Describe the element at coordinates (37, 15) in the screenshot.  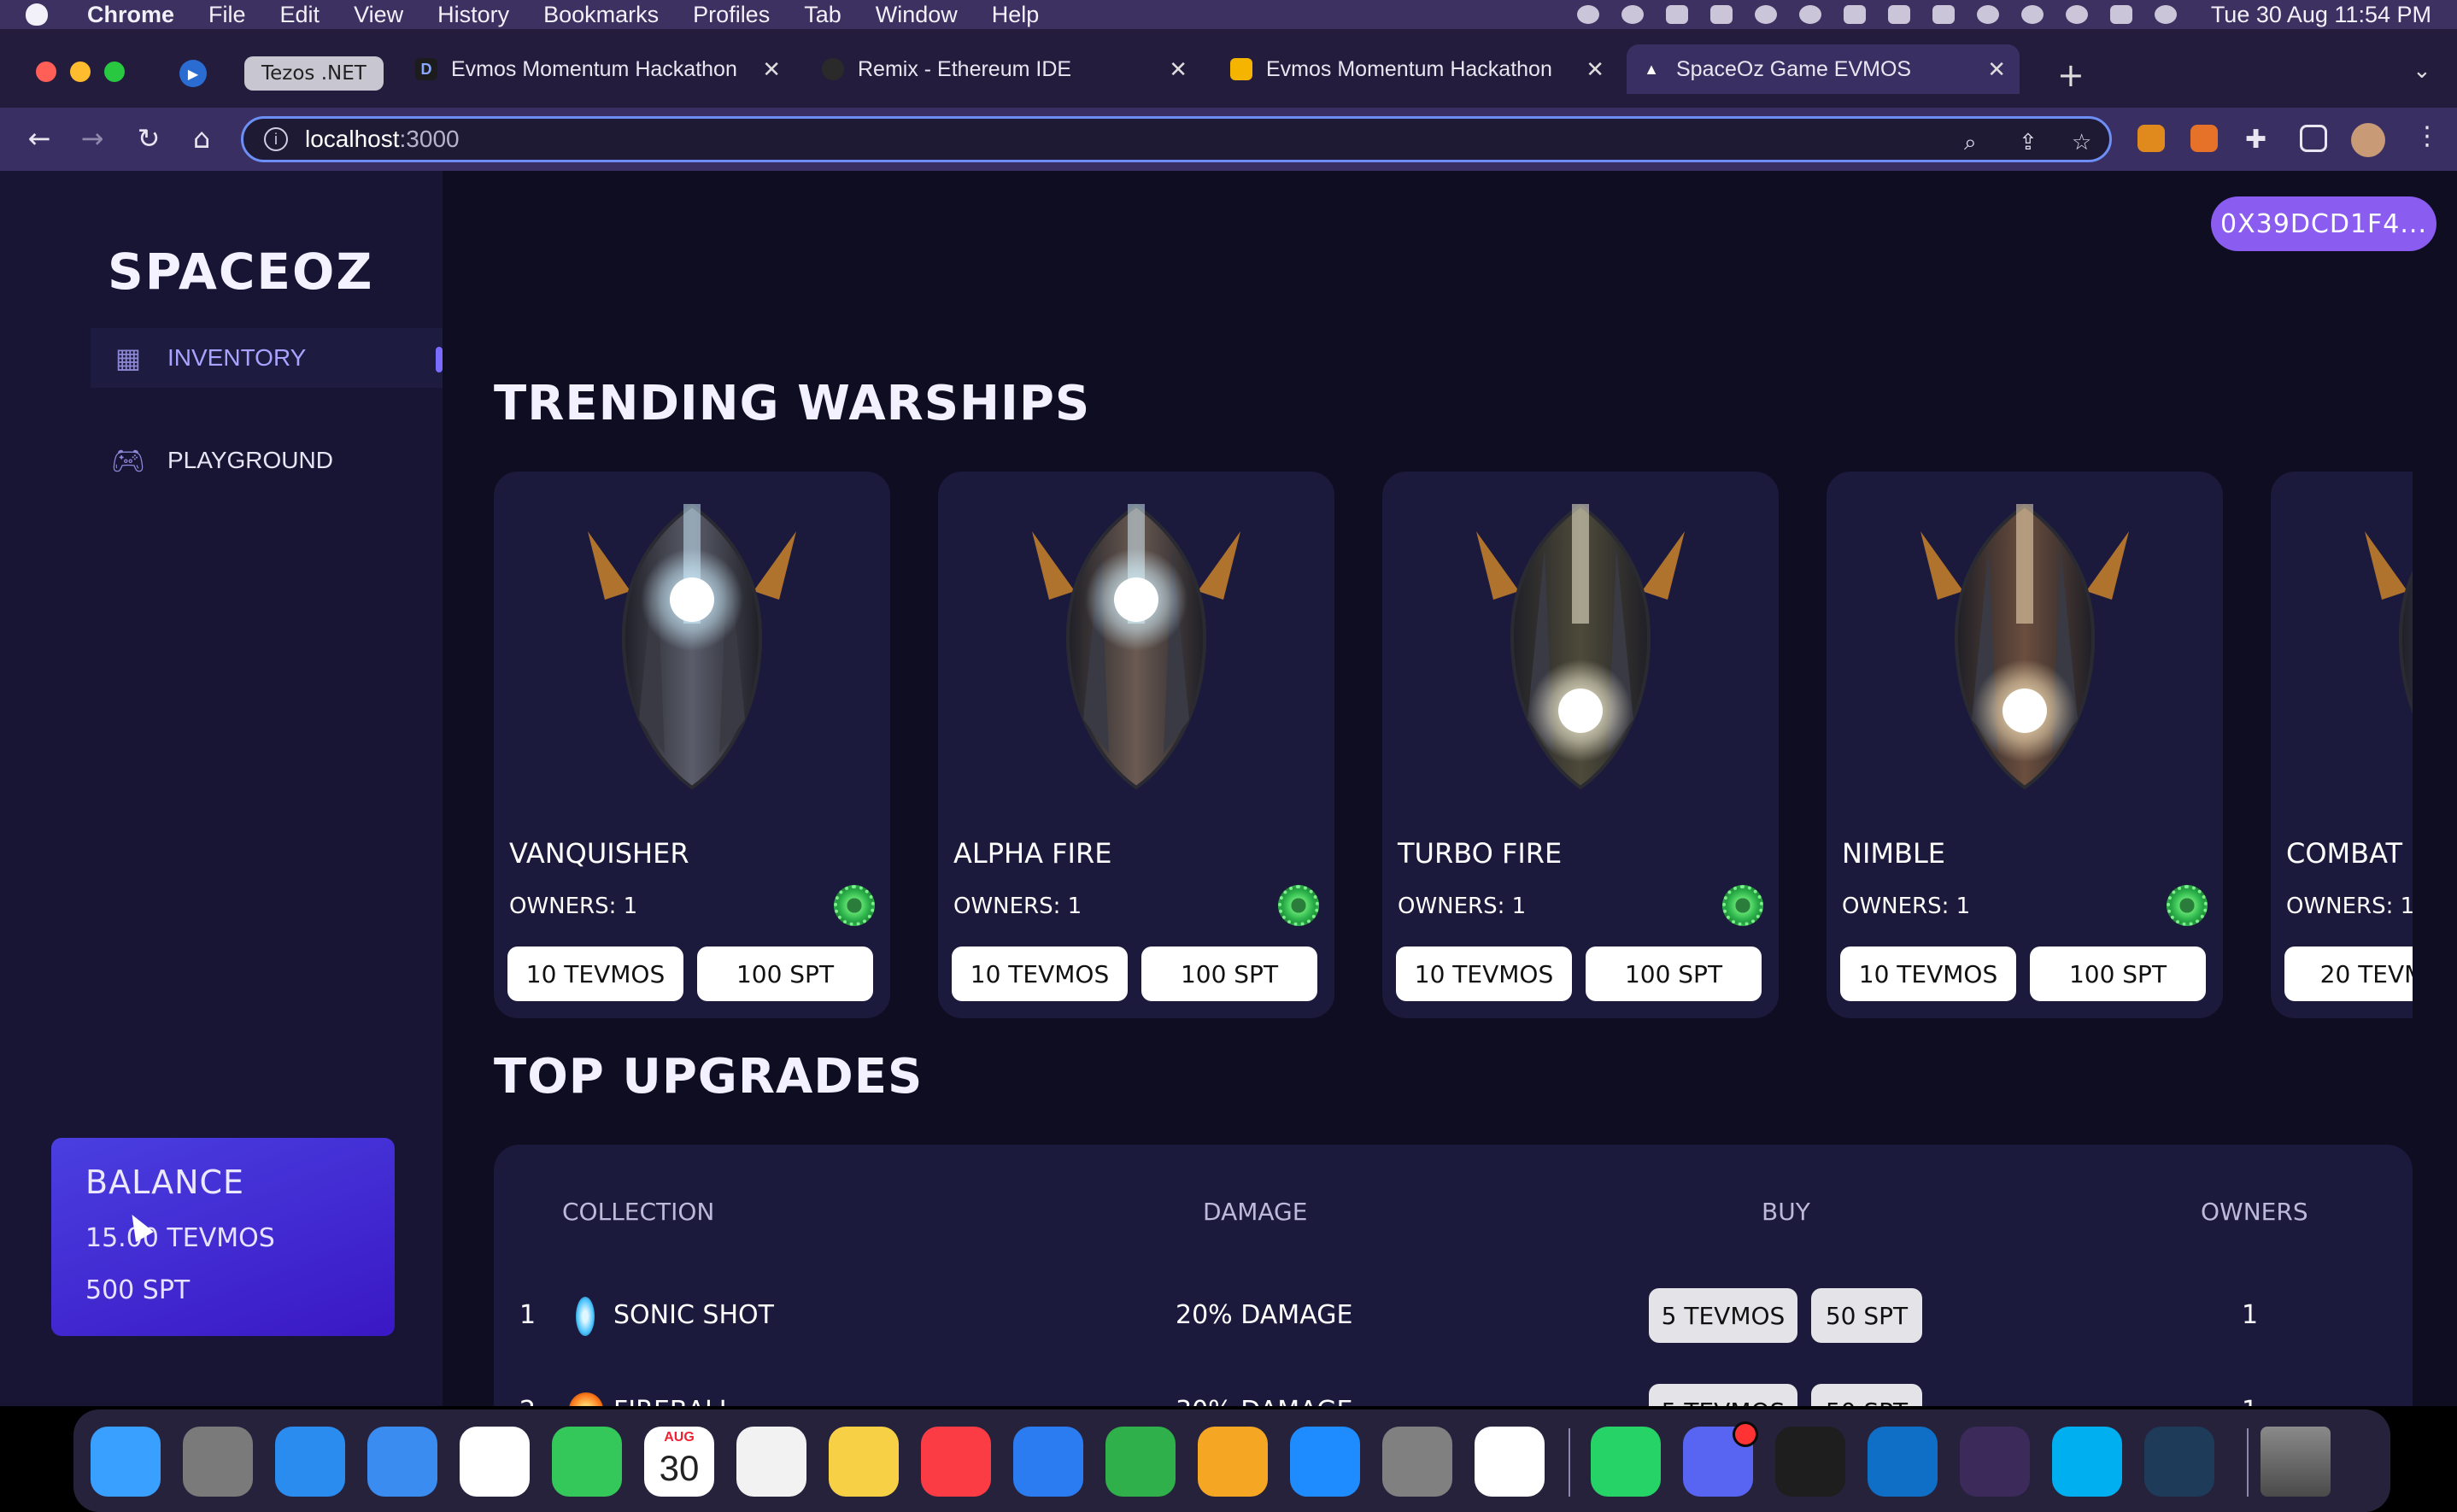
I see `apple-icon` at that location.